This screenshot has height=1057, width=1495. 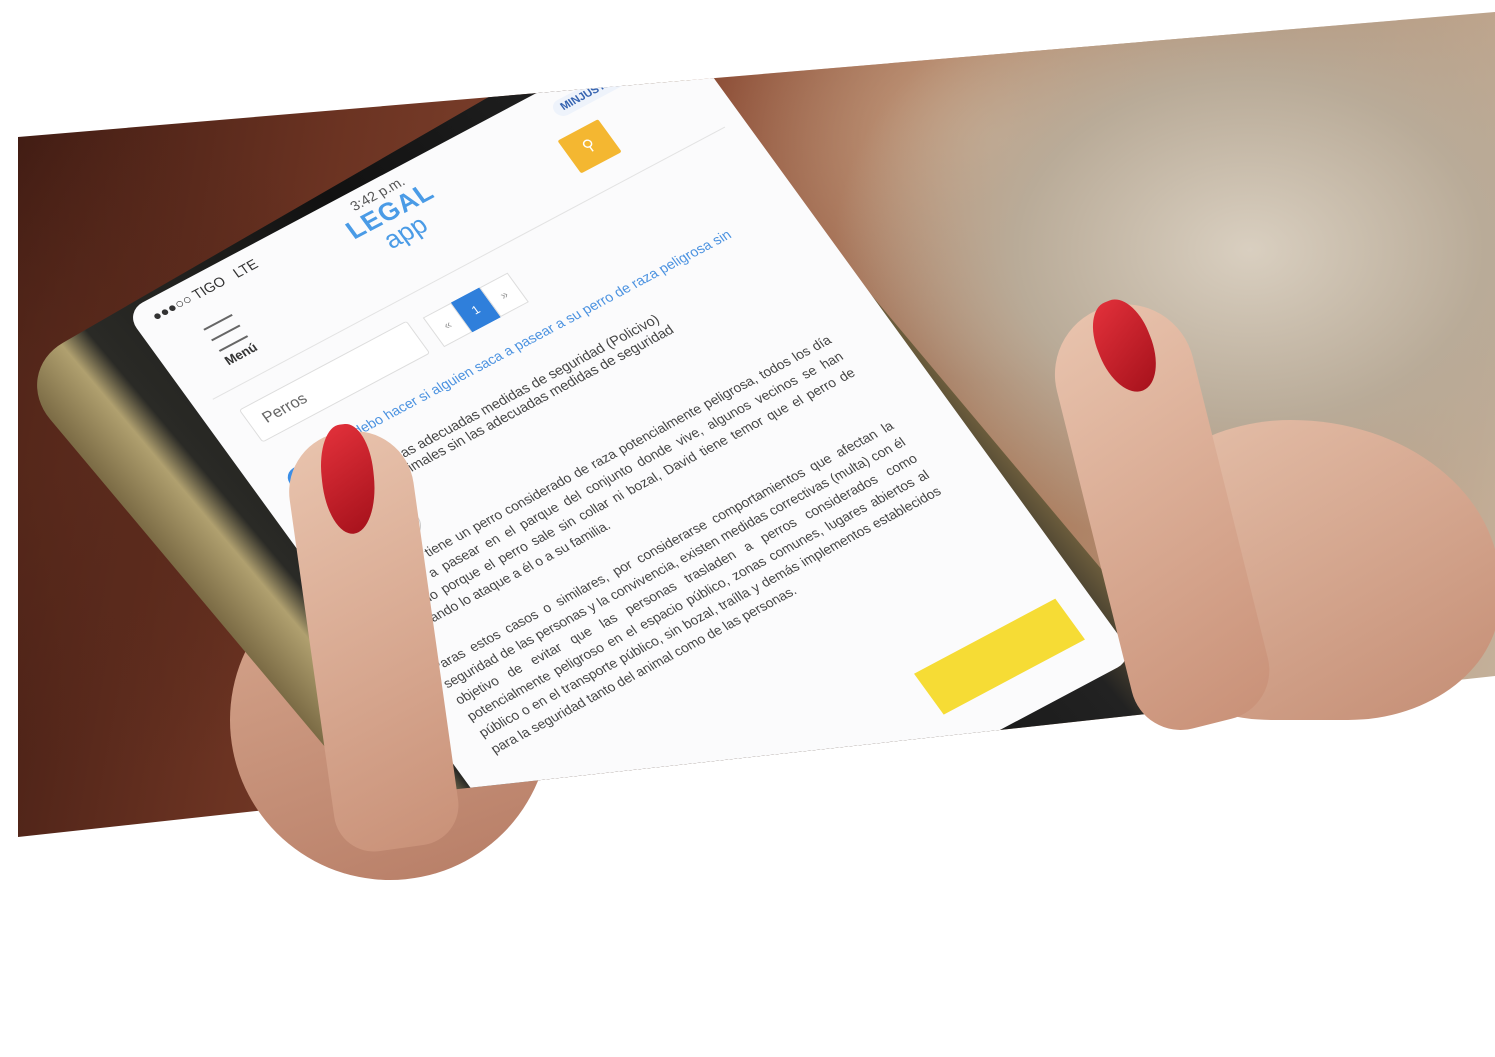 What do you see at coordinates (469, 263) in the screenshot?
I see `header-divider` at bounding box center [469, 263].